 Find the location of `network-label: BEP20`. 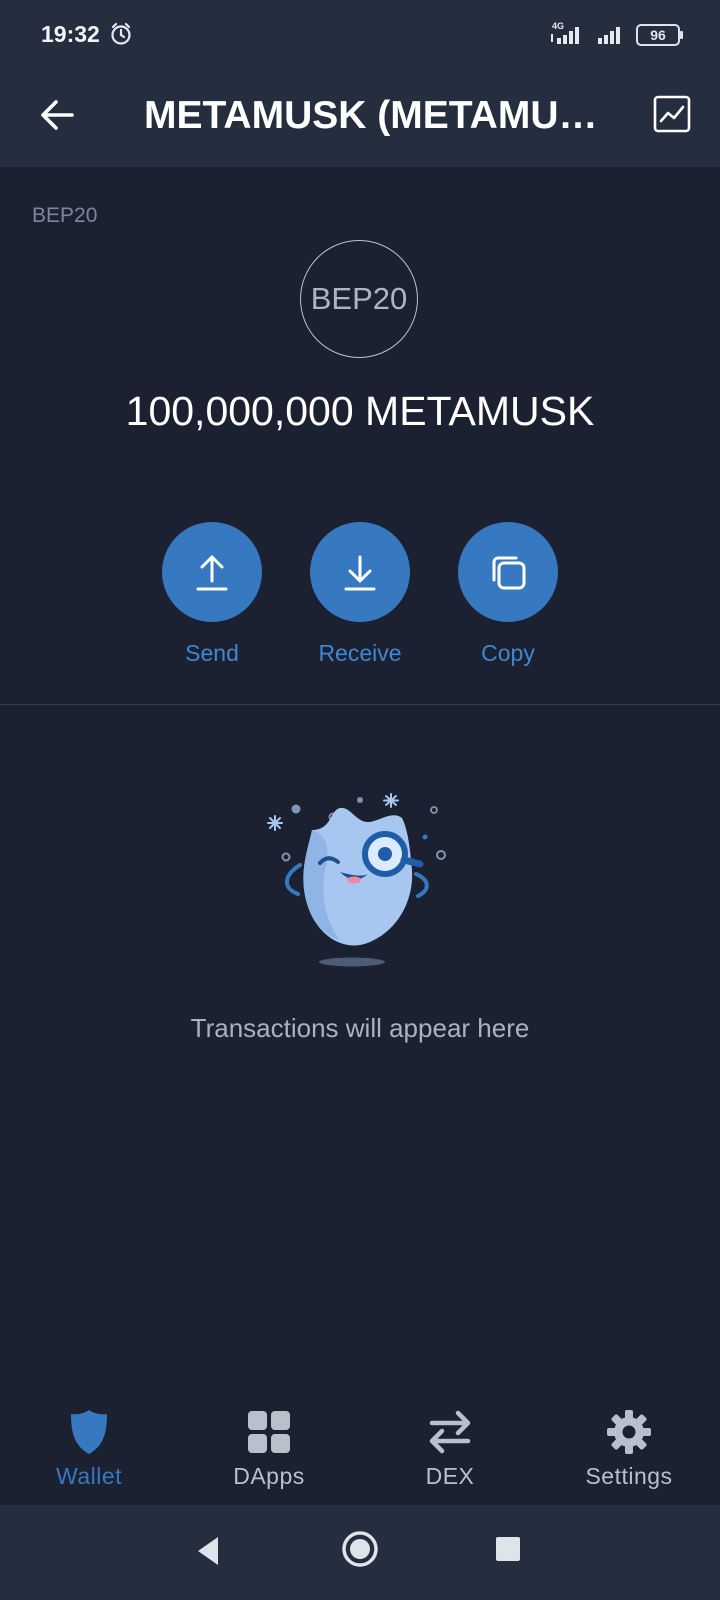

network-label: BEP20 is located at coordinates (65, 215).